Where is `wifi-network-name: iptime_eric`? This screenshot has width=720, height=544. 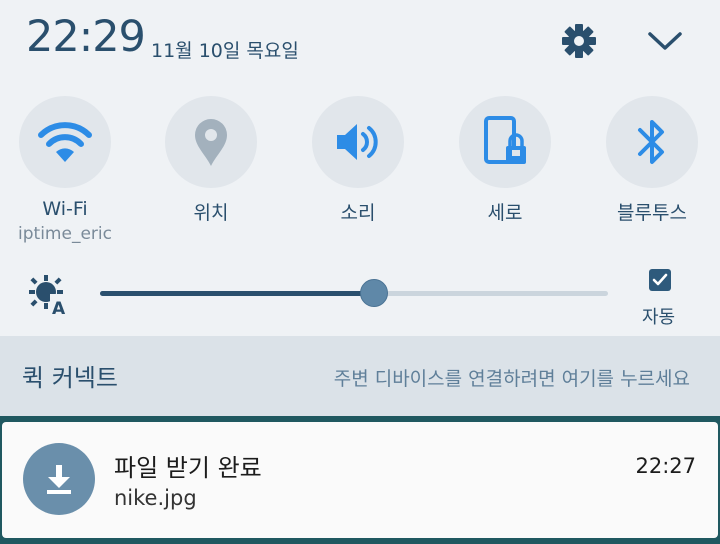
wifi-network-name: iptime_eric is located at coordinates (65, 234).